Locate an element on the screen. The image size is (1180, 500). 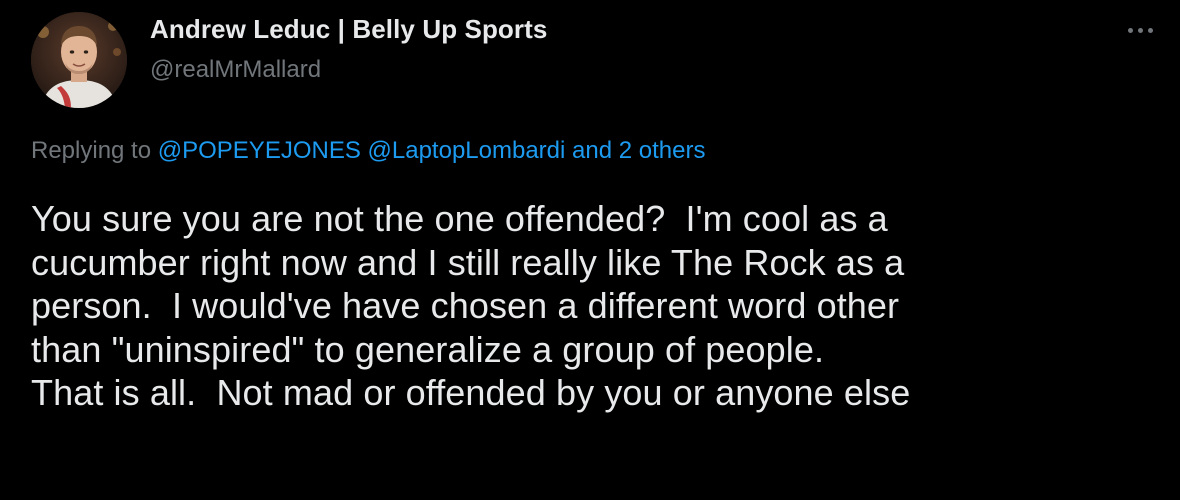
avatar is located at coordinates (79, 60).